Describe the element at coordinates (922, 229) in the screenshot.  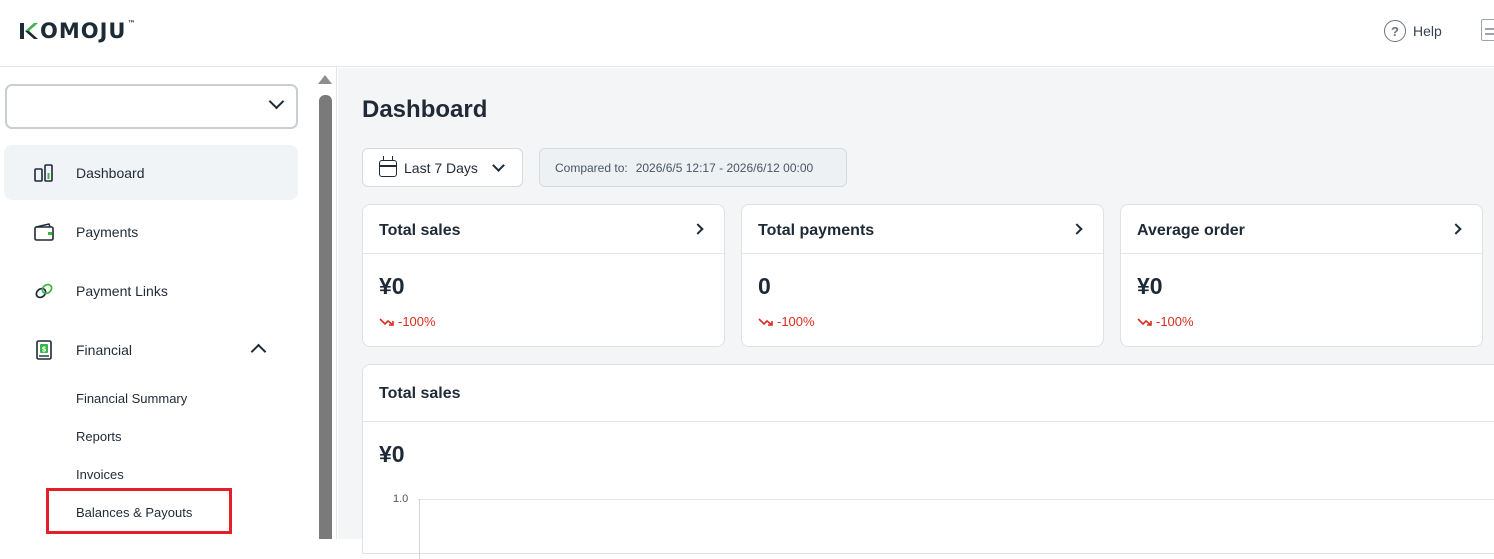
I see `card-header: Total payments` at that location.